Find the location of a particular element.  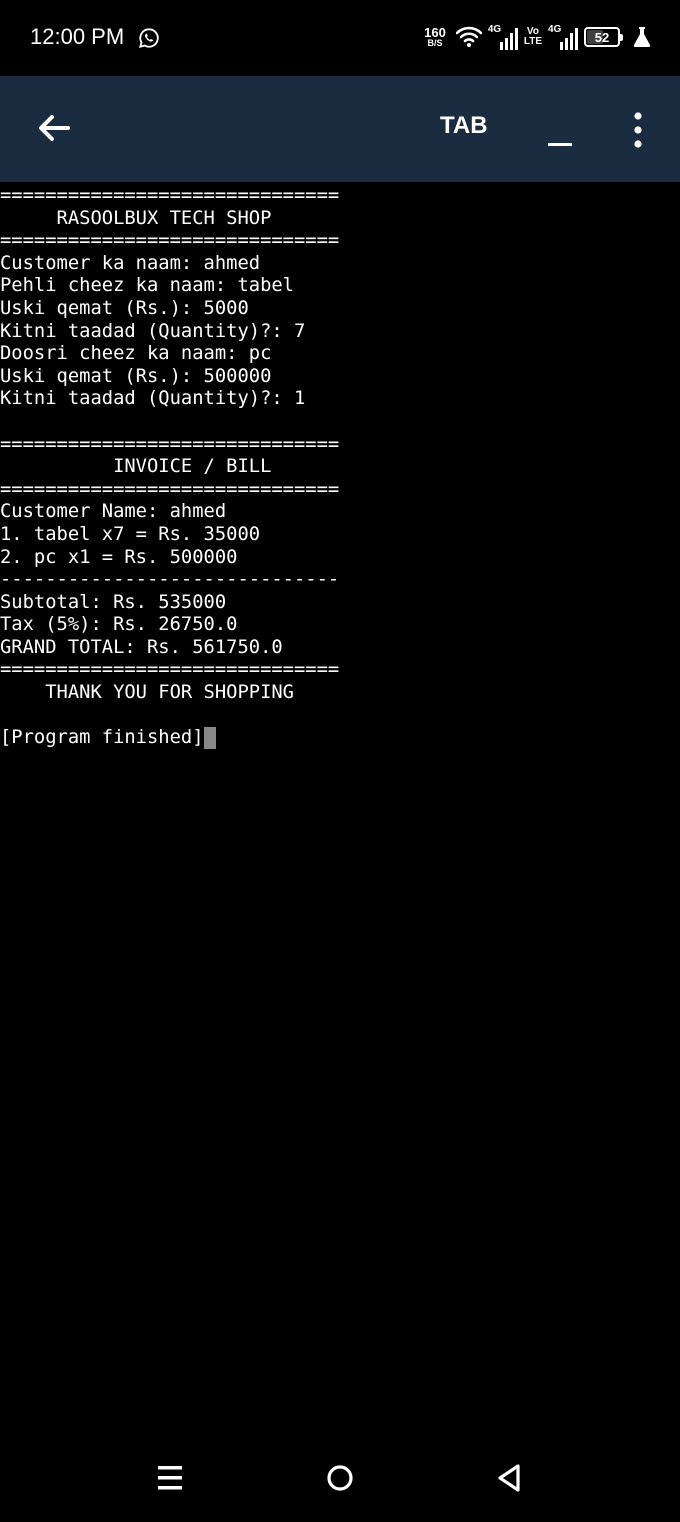

terminal-line: Pehli cheez ka naam: tabel is located at coordinates (147, 286).